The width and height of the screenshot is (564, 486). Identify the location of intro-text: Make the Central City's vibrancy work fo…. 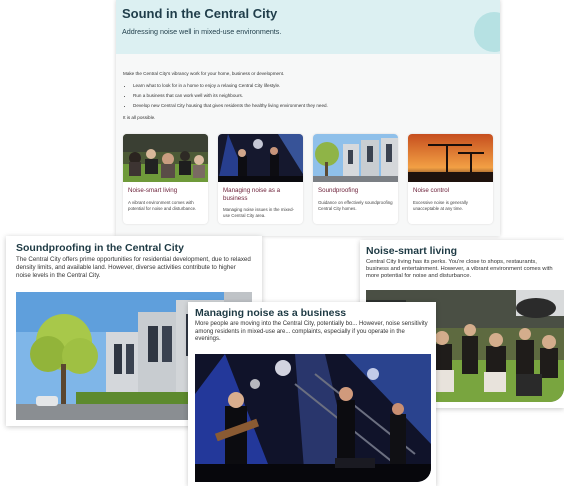
(204, 73).